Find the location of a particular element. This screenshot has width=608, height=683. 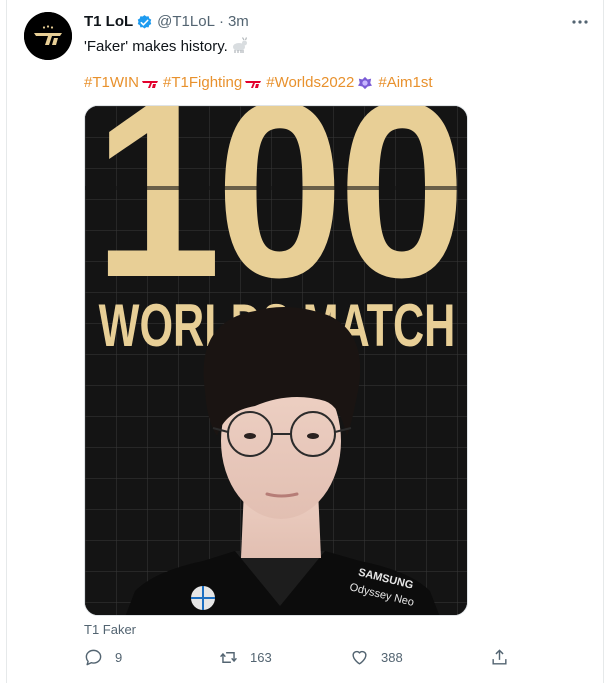

more-icon is located at coordinates (580, 22).